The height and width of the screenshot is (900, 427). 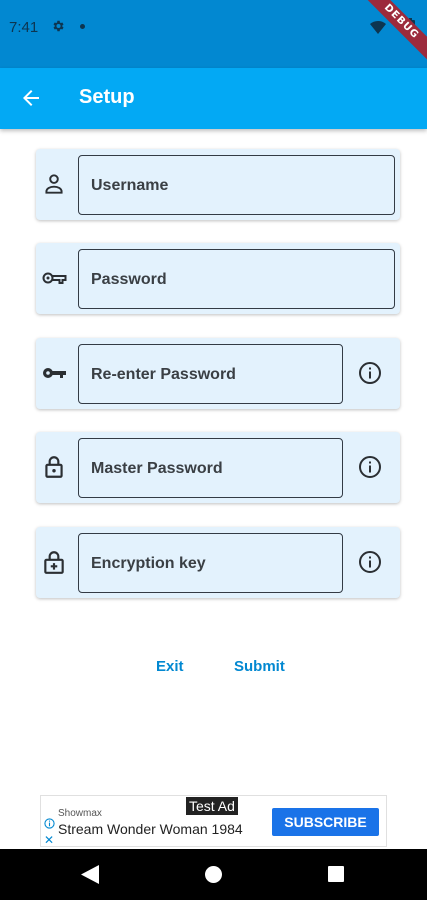 I want to click on reenter-password-input: Re-enter Password, so click(x=210, y=374).